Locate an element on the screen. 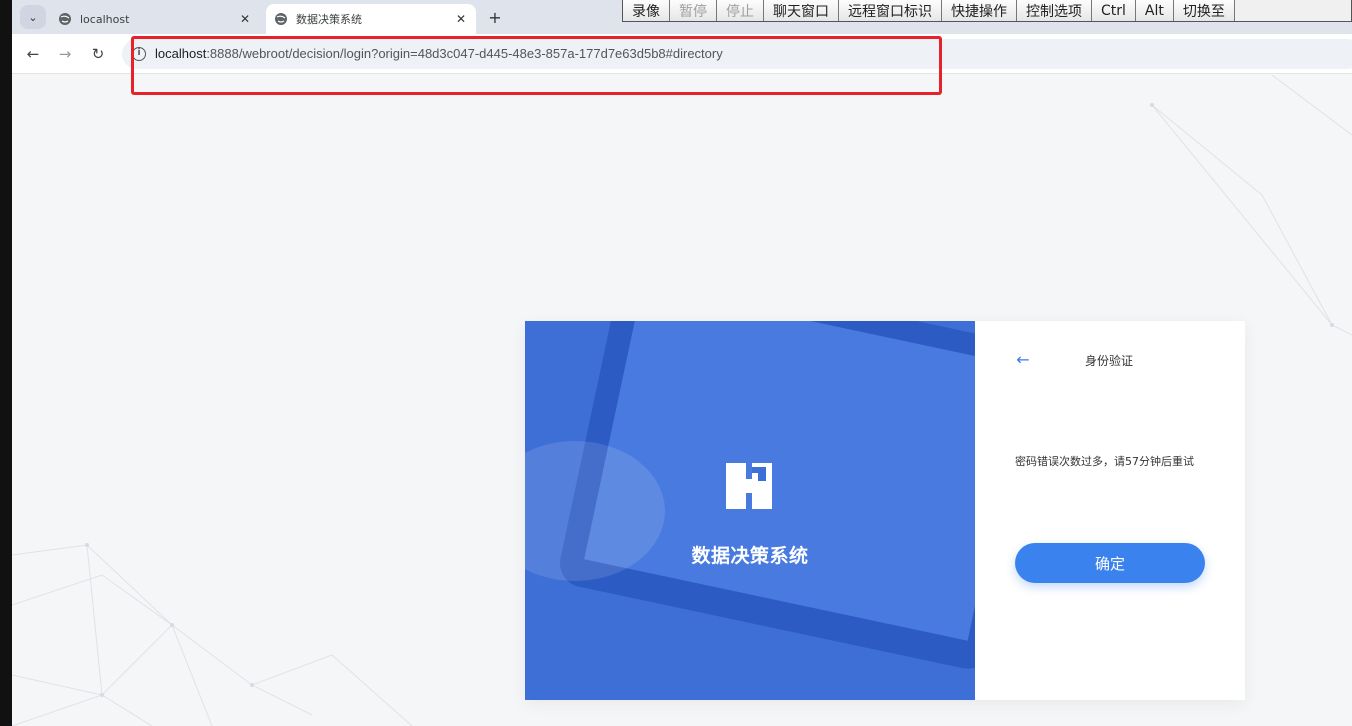 The width and height of the screenshot is (1352, 726). product-logo is located at coordinates (749, 486).